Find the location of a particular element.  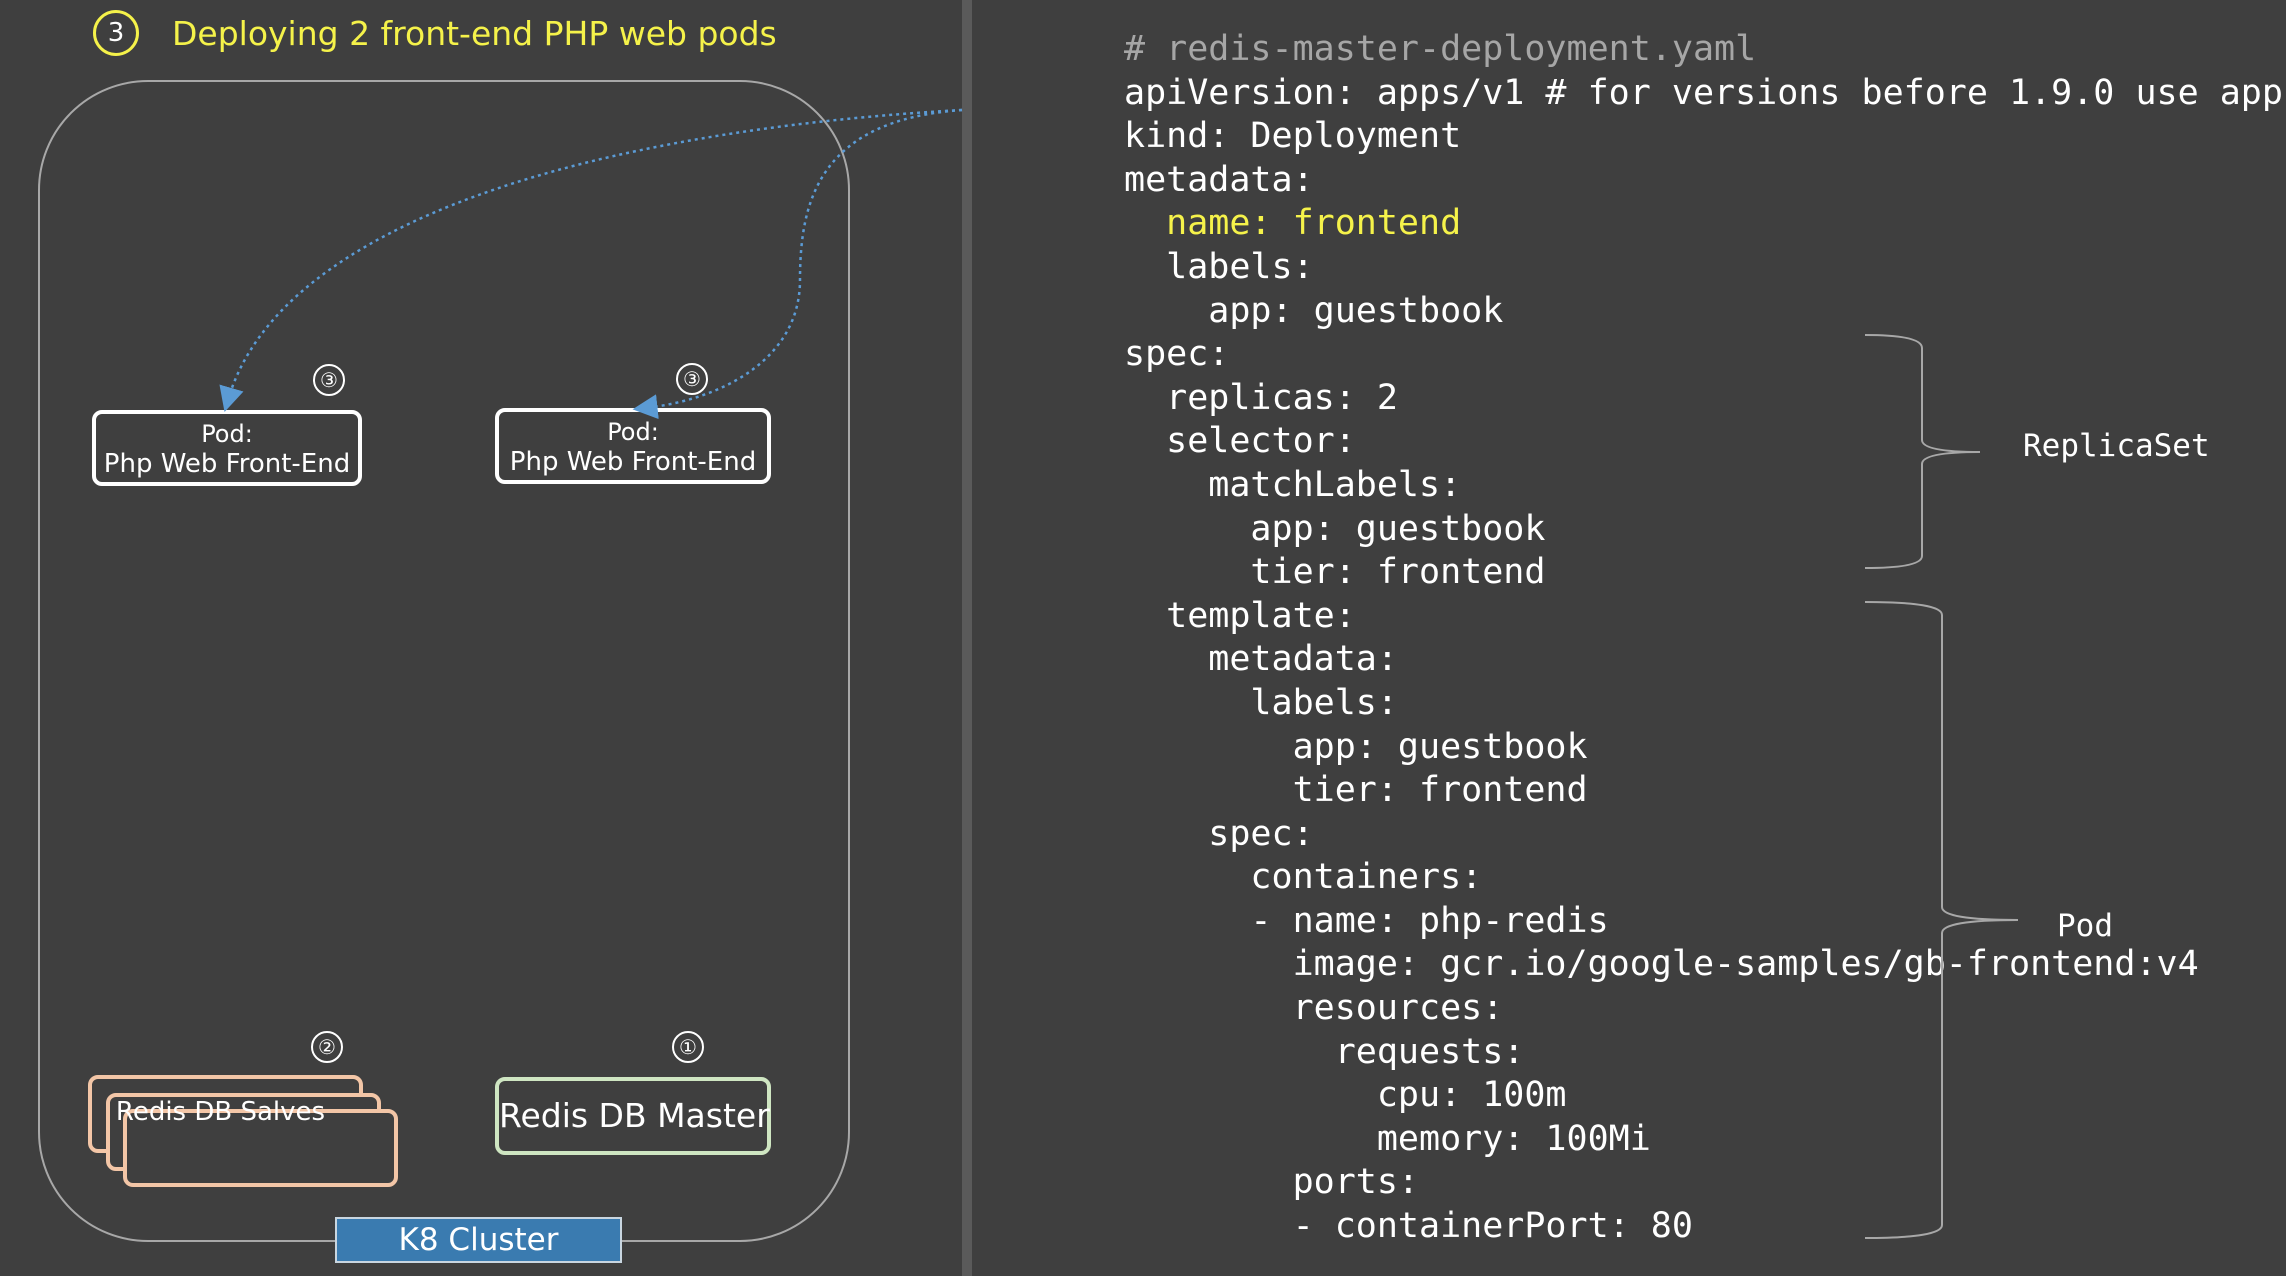

code-line: kind: Deployment is located at coordinates (1293, 136).